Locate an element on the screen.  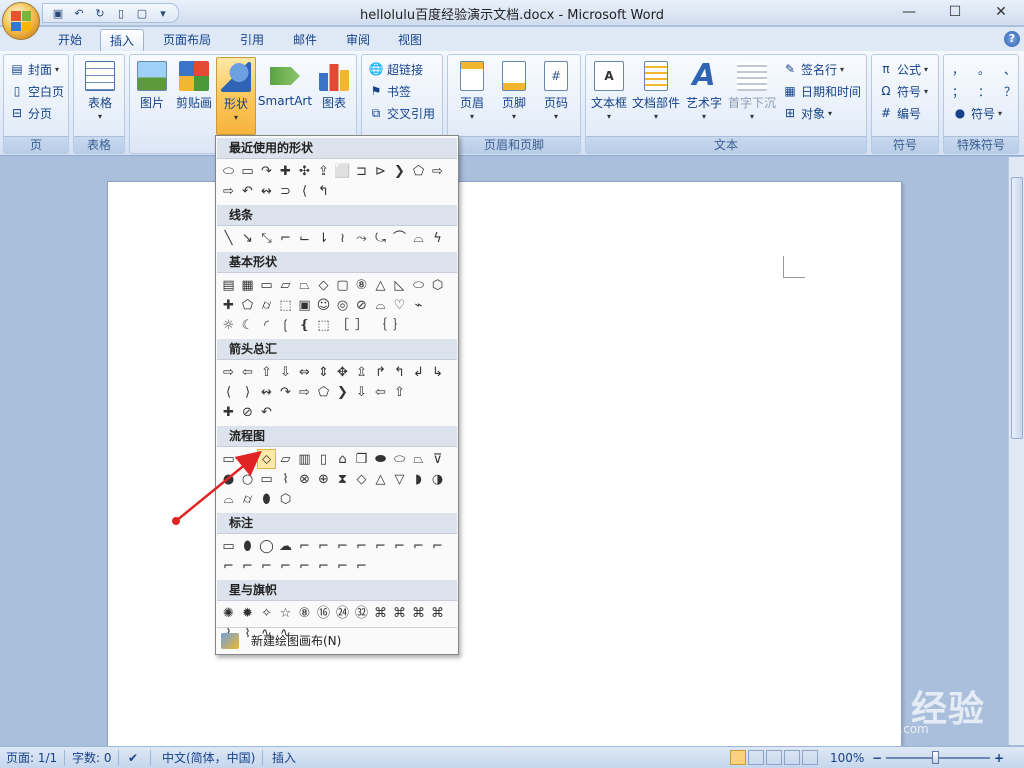
shape-stars-icon: ✺ is located at coordinates (228, 613).